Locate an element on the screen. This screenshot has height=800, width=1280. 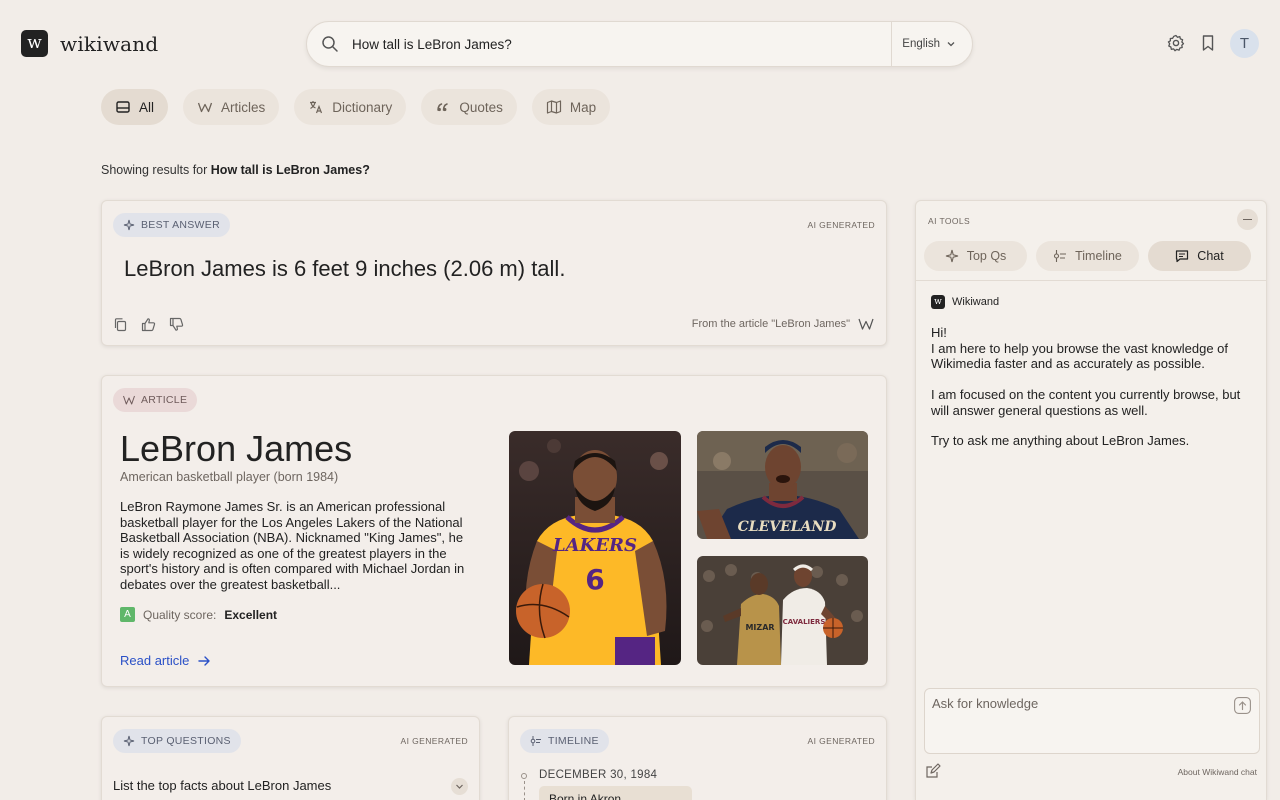
answer-source-label: From the article "LeBron James" is located at coordinates (771, 324).